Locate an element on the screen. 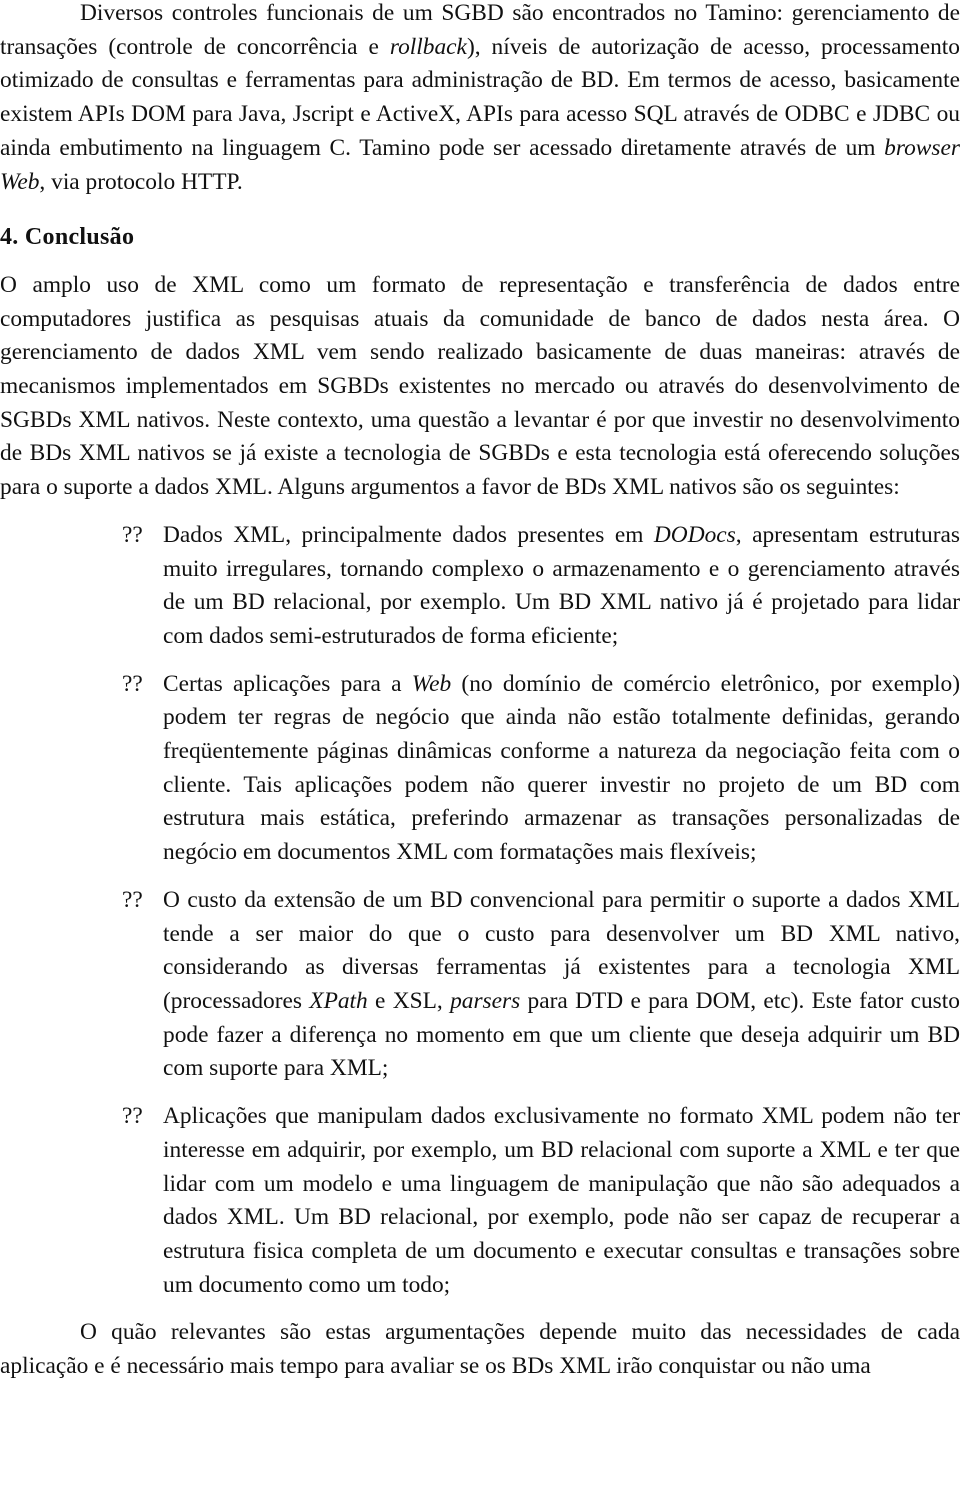 The height and width of the screenshot is (1488, 960). list-item-text-segment: e XSL, is located at coordinates (409, 1000).